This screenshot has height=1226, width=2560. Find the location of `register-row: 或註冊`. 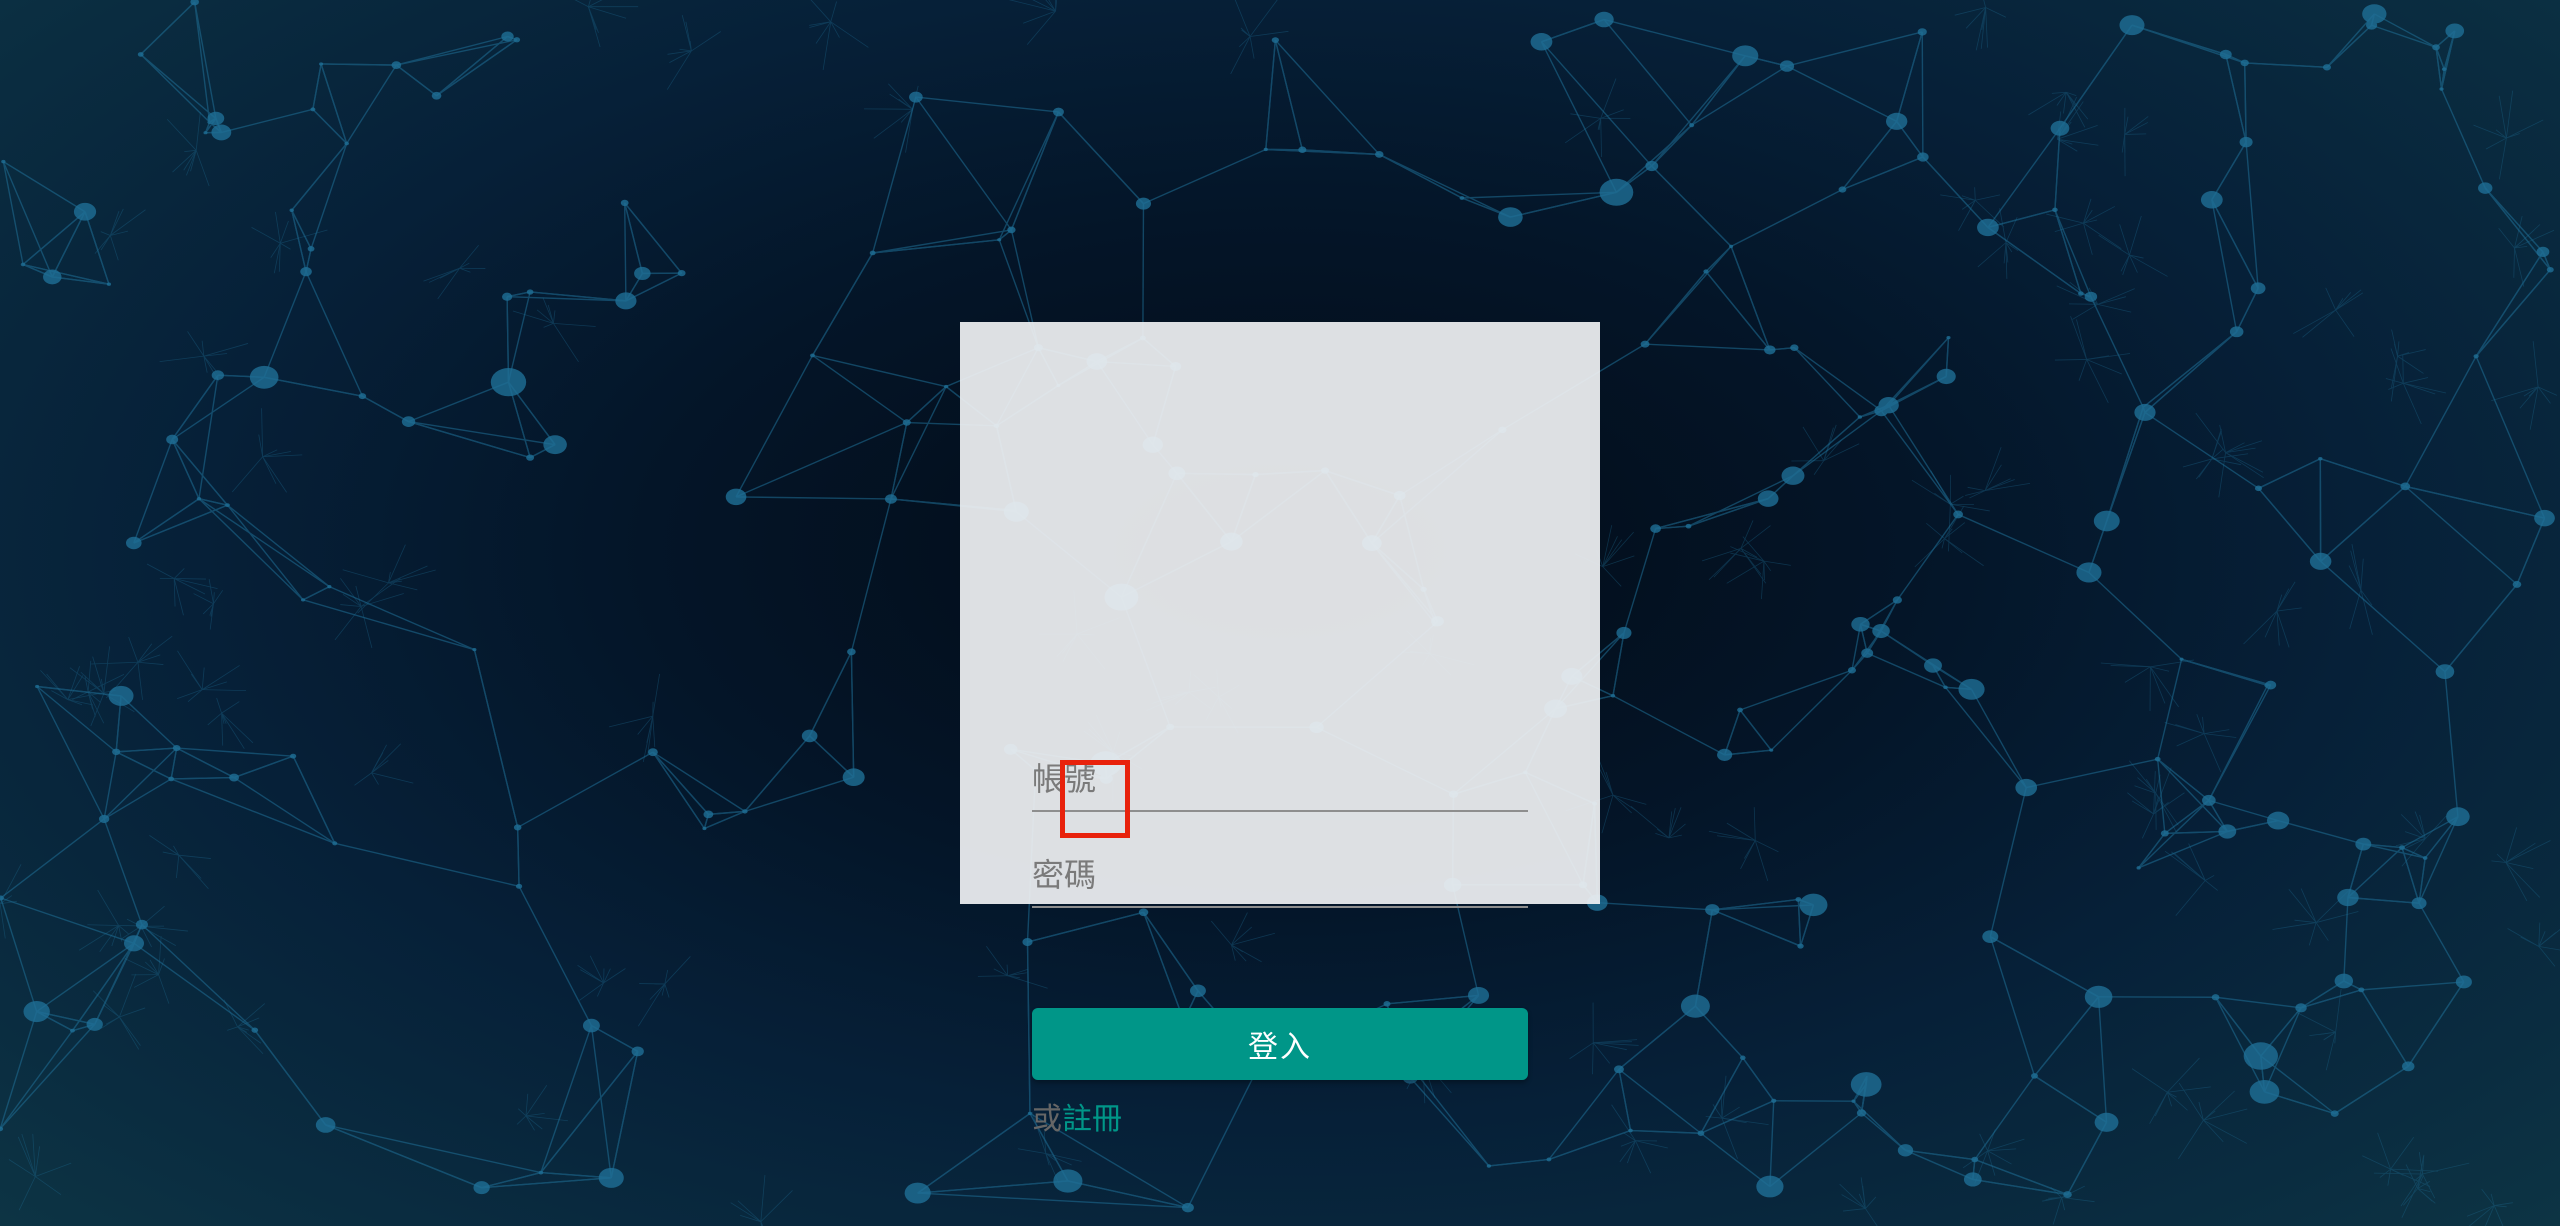

register-row: 或註冊 is located at coordinates (1077, 1120).